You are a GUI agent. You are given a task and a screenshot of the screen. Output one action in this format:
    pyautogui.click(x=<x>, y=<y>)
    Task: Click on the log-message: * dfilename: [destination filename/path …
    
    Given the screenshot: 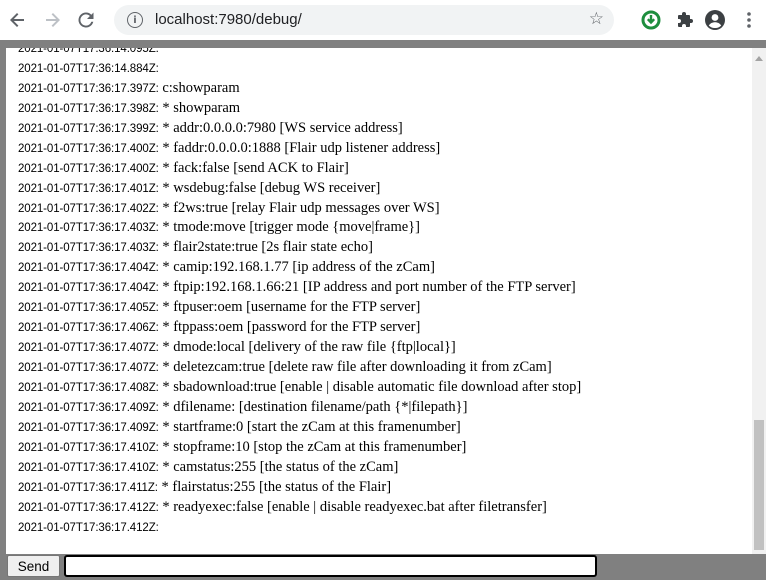 What is the action you would take?
    pyautogui.click(x=313, y=406)
    